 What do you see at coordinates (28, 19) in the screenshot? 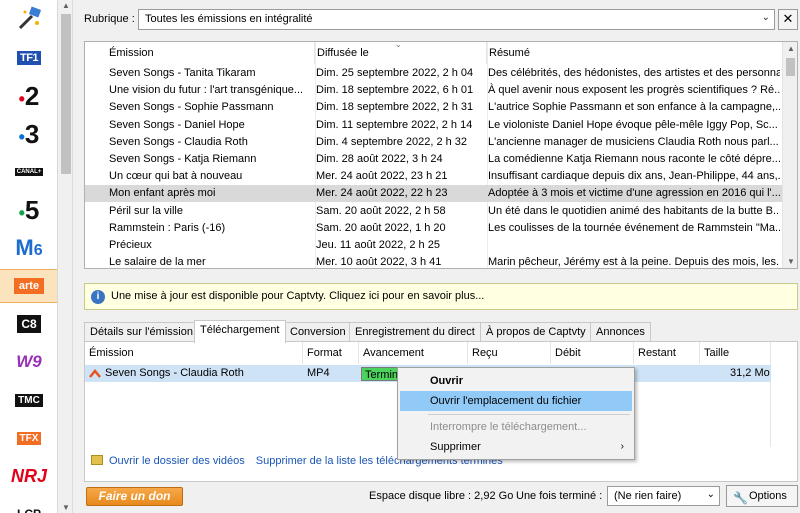
I see `magic-wand-icon` at bounding box center [28, 19].